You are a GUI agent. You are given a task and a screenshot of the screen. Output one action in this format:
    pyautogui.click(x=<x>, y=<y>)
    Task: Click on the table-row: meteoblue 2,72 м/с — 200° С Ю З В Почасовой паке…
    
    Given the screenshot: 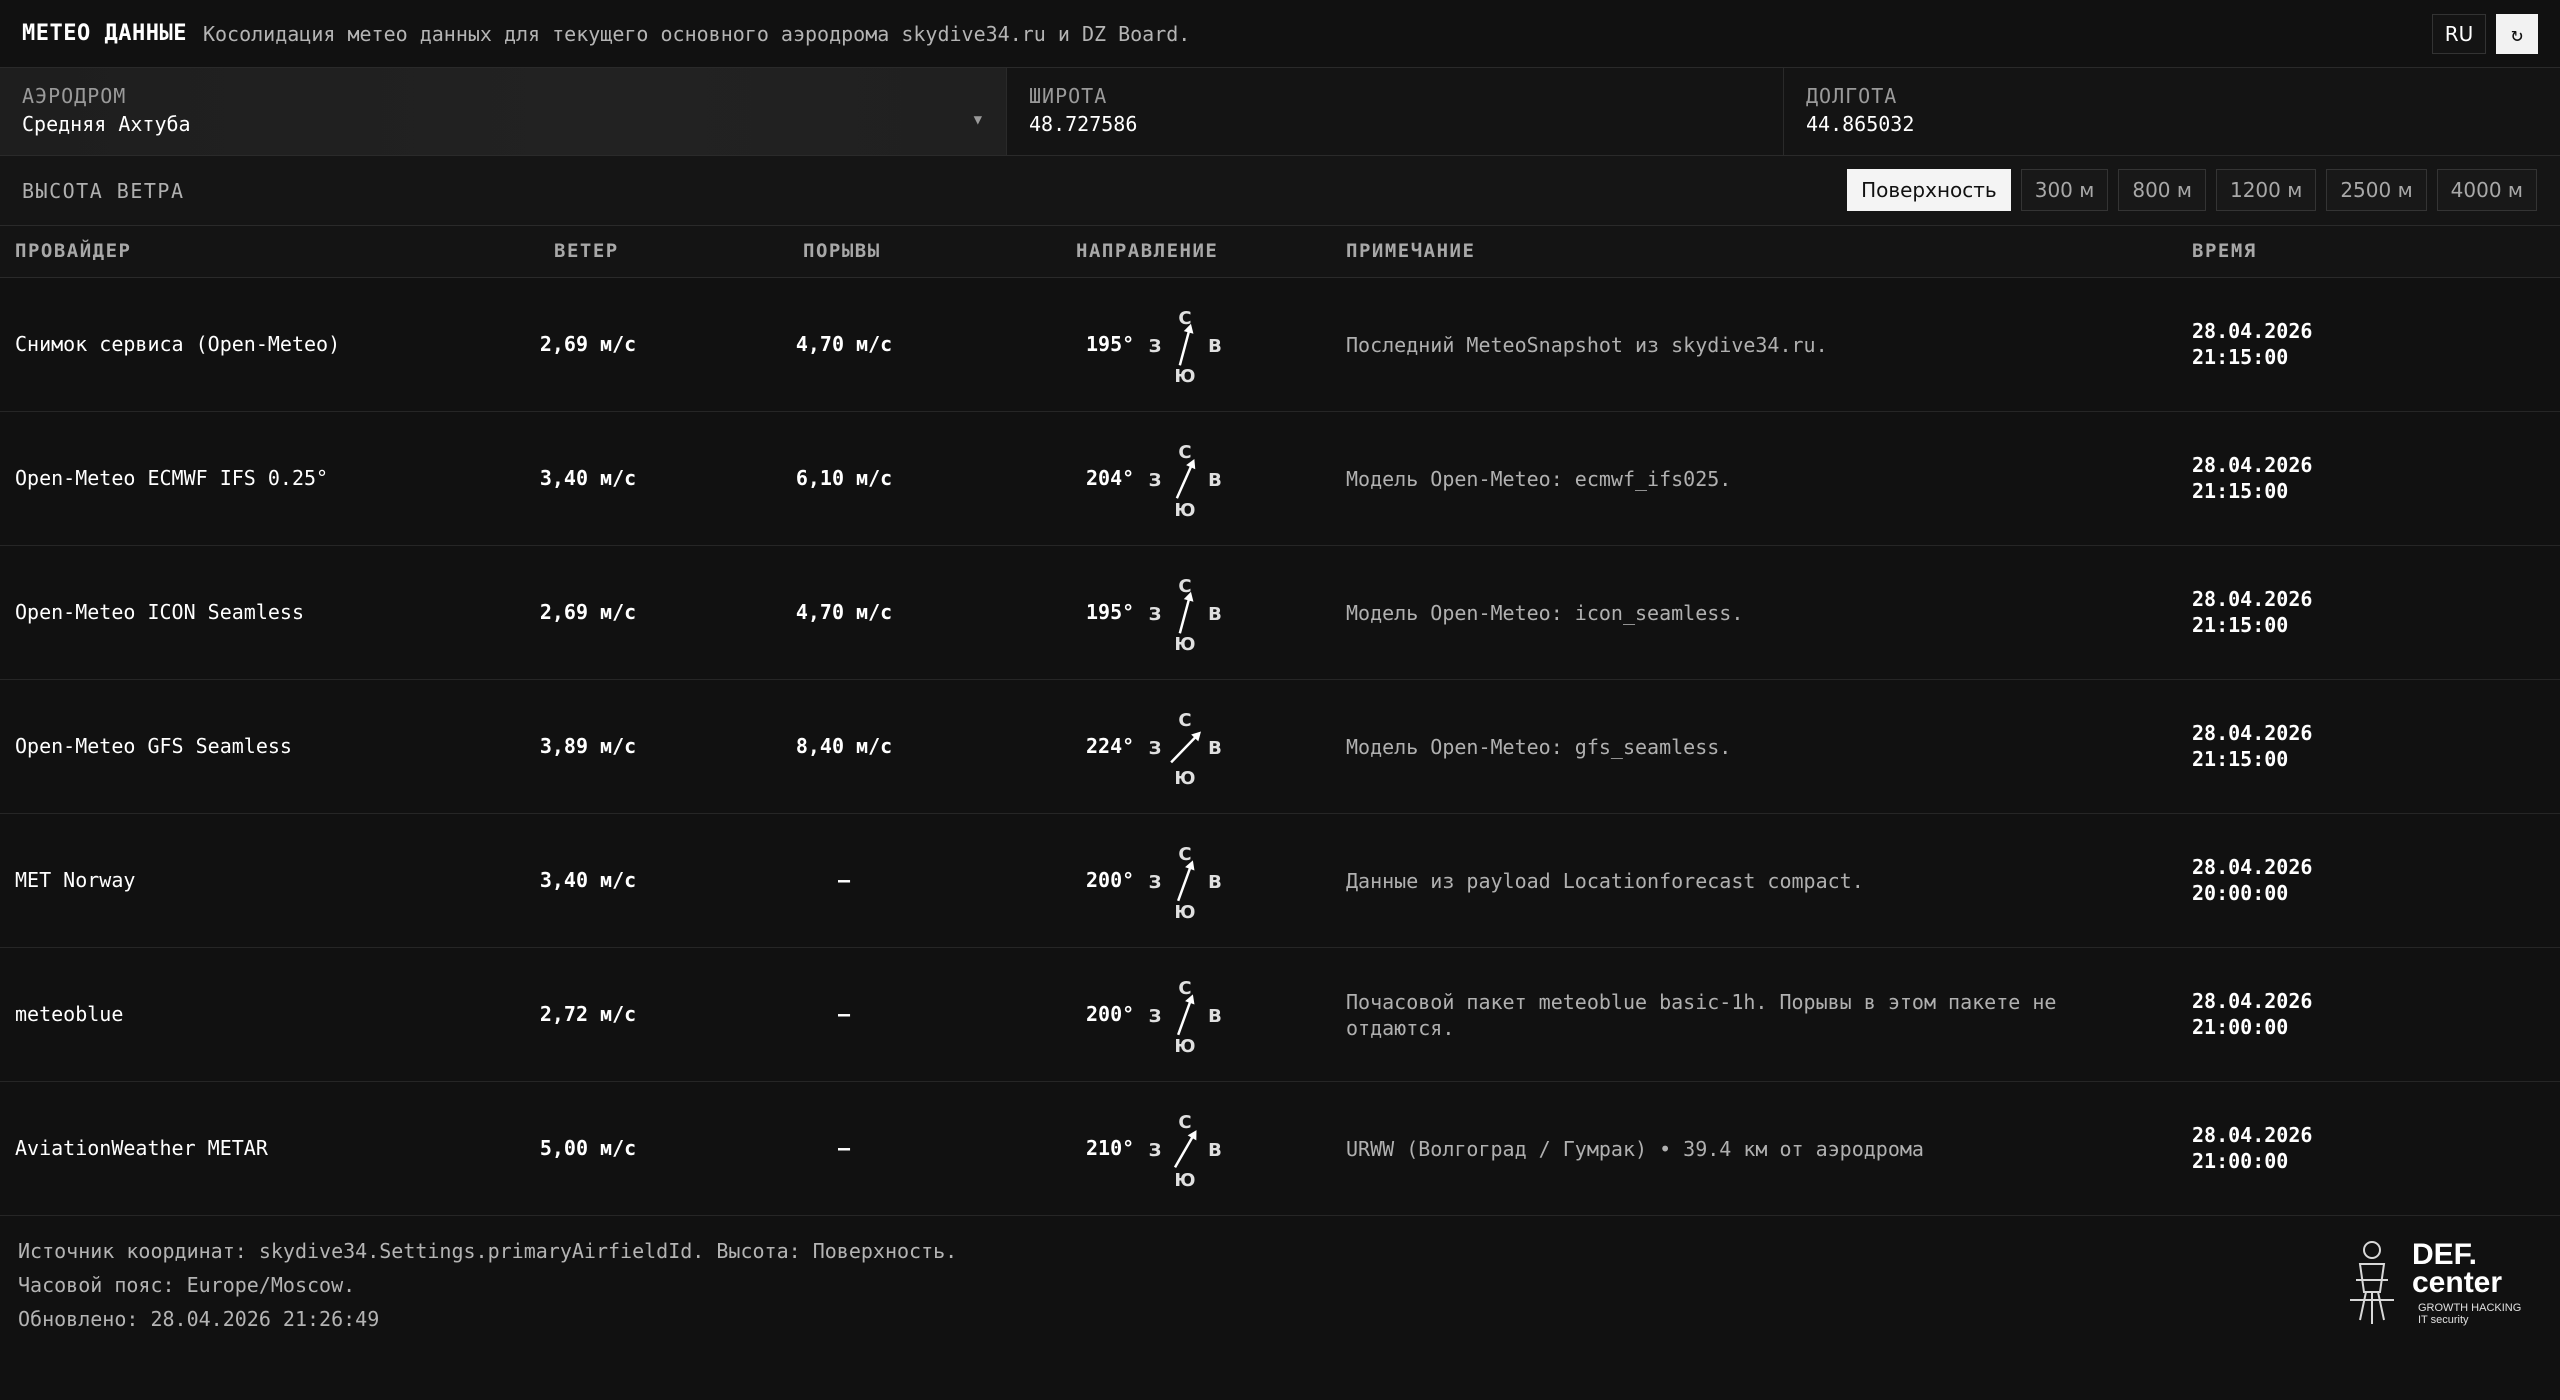 What is the action you would take?
    pyautogui.click(x=1280, y=1015)
    